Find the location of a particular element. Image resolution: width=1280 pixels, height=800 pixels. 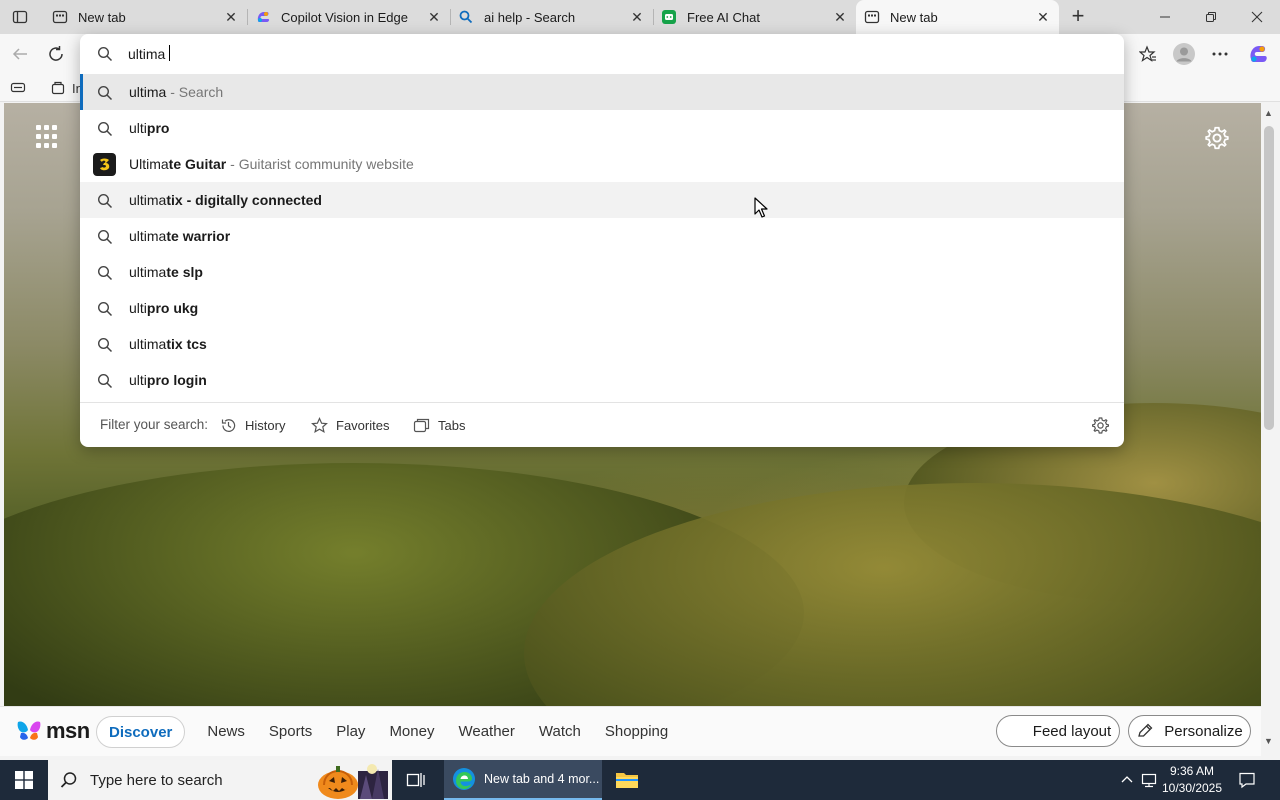

suggestion-item: ultipro login is located at coordinates (602, 380).